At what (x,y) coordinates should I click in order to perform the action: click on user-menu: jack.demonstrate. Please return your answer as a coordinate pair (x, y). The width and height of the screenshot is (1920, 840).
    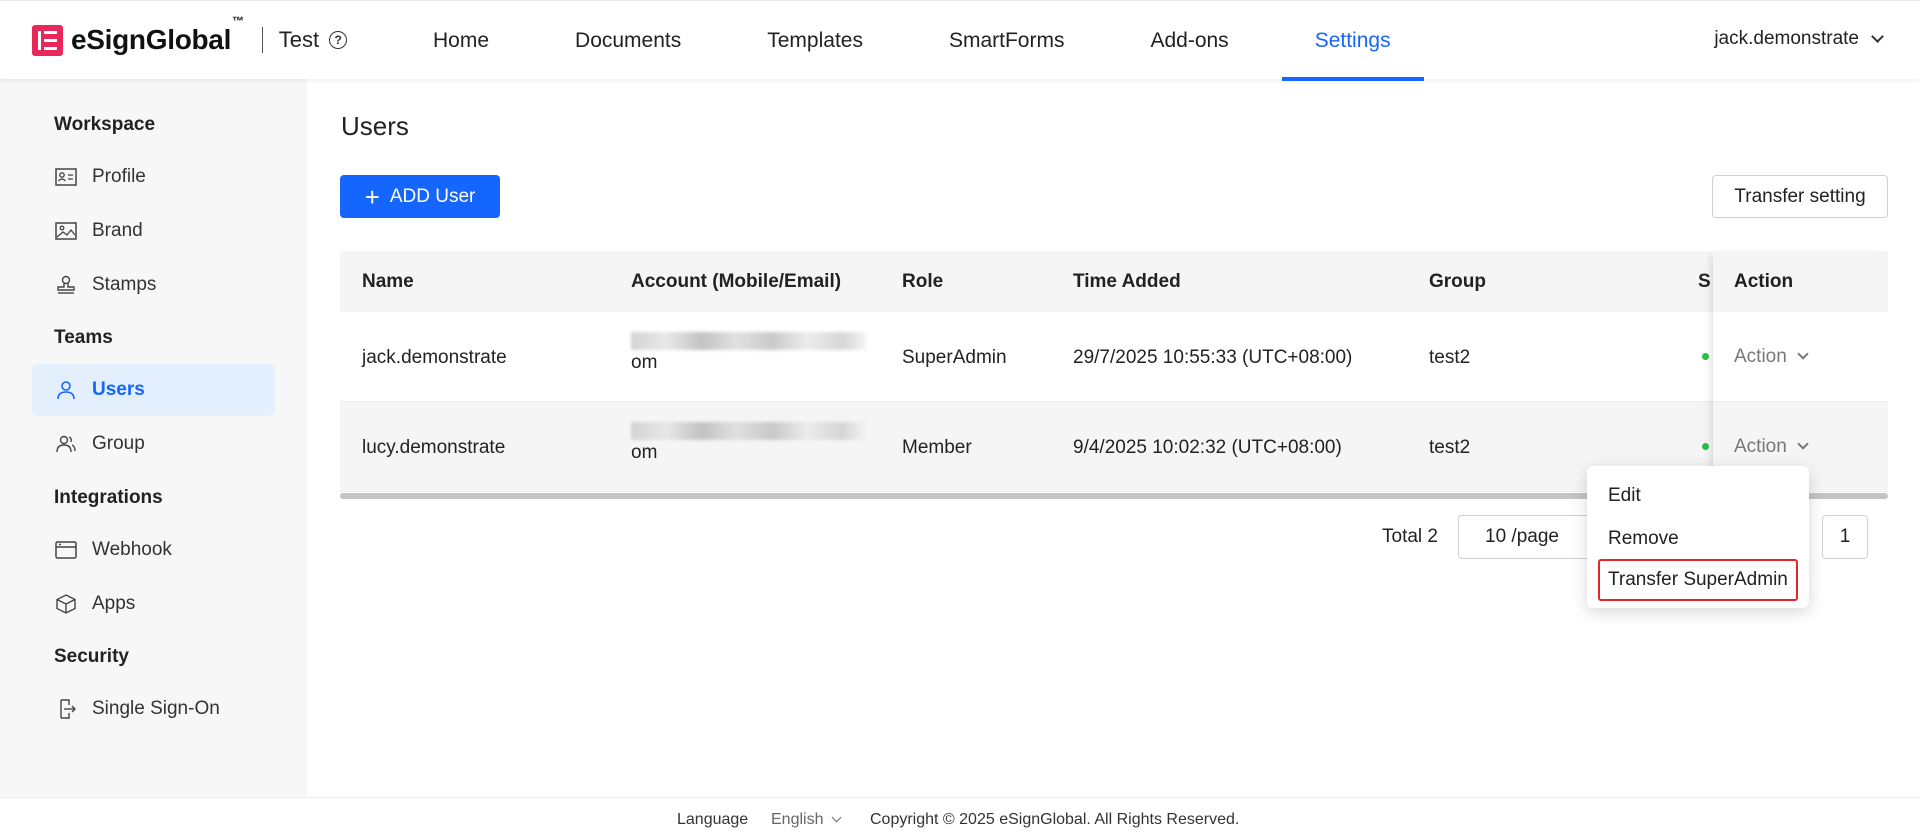
    Looking at the image, I should click on (1799, 39).